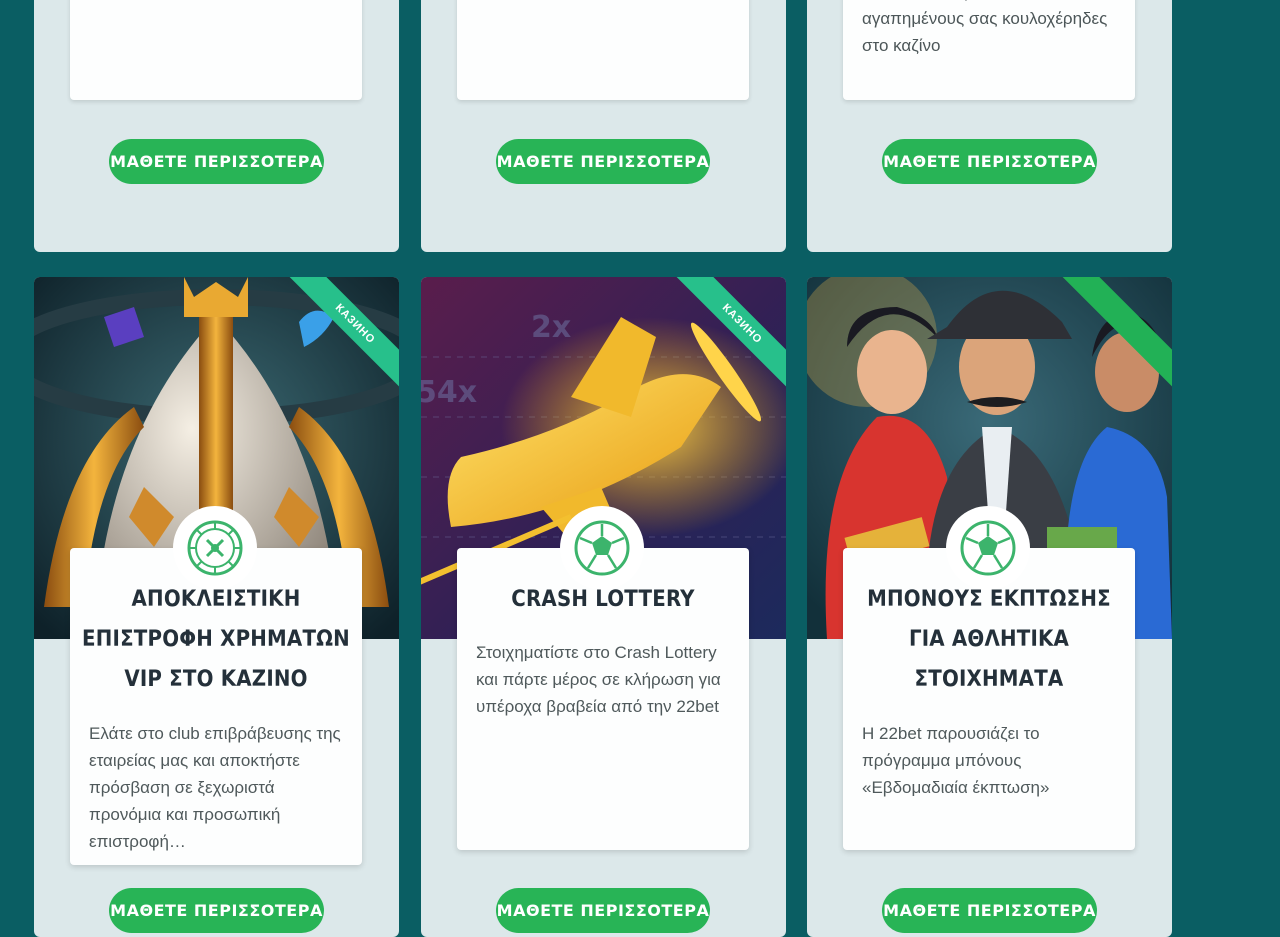 This screenshot has width=1280, height=937. I want to click on promo-title: CRASH LOTTERY, so click(603, 599).